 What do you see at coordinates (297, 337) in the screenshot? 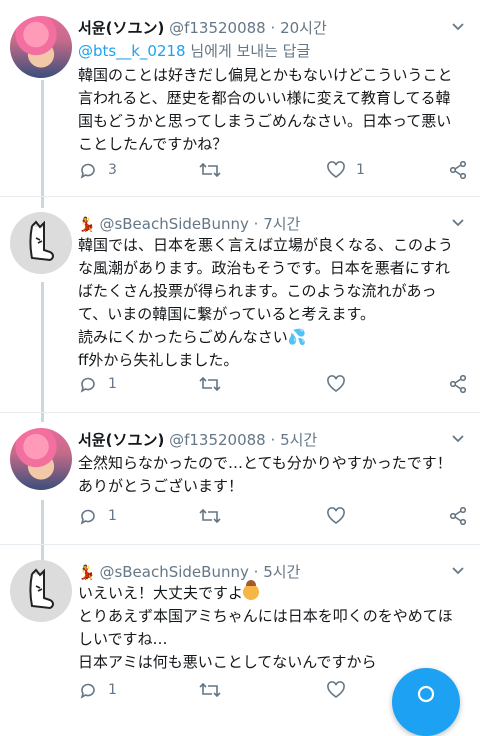
I see `sweat-drops-emoji: 💦` at bounding box center [297, 337].